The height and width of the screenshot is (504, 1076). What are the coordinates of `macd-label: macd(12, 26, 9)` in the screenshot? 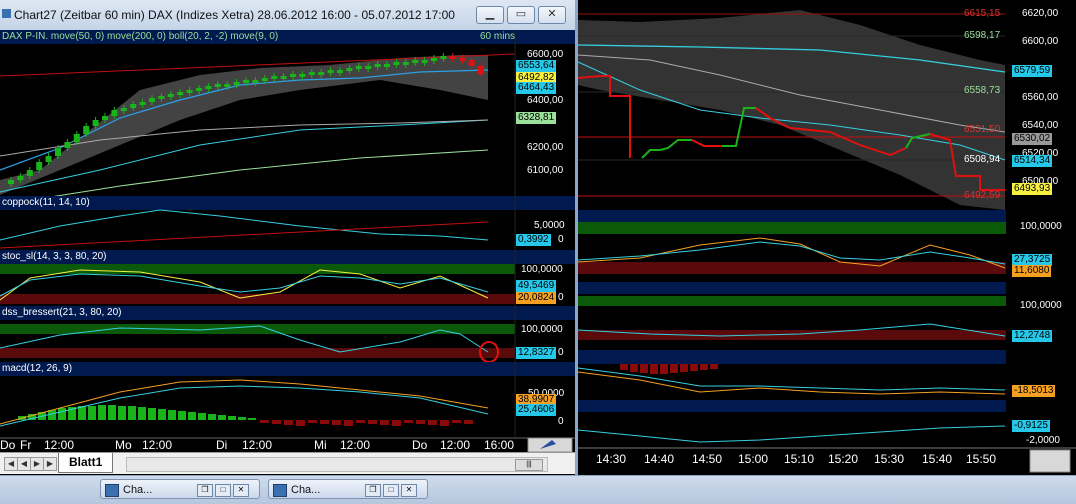 It's located at (37, 368).